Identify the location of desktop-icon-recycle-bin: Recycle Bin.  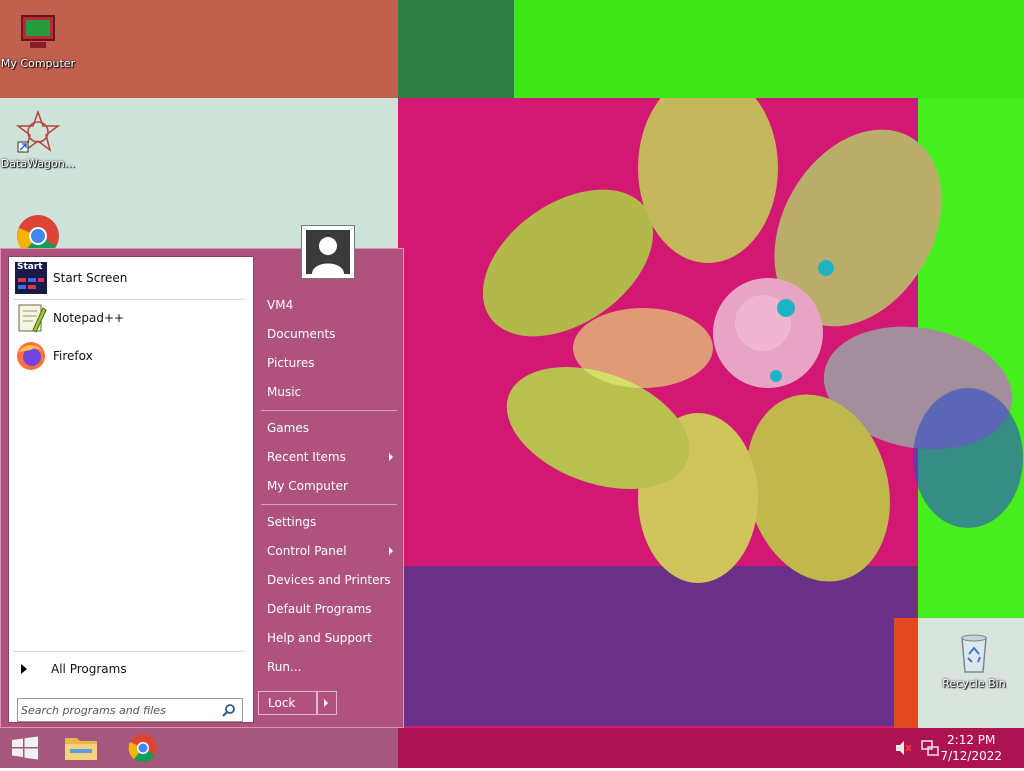
(974, 660).